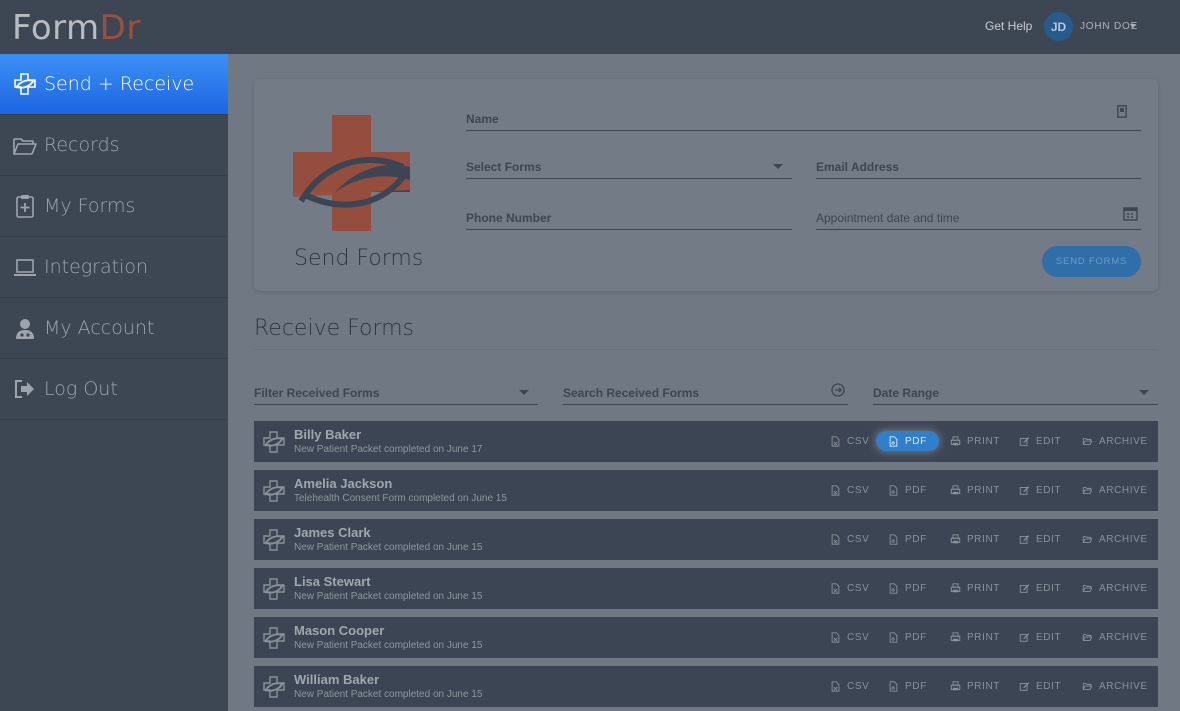 This screenshot has width=1180, height=711. What do you see at coordinates (629, 218) in the screenshot?
I see `phone-field: Phone Number` at bounding box center [629, 218].